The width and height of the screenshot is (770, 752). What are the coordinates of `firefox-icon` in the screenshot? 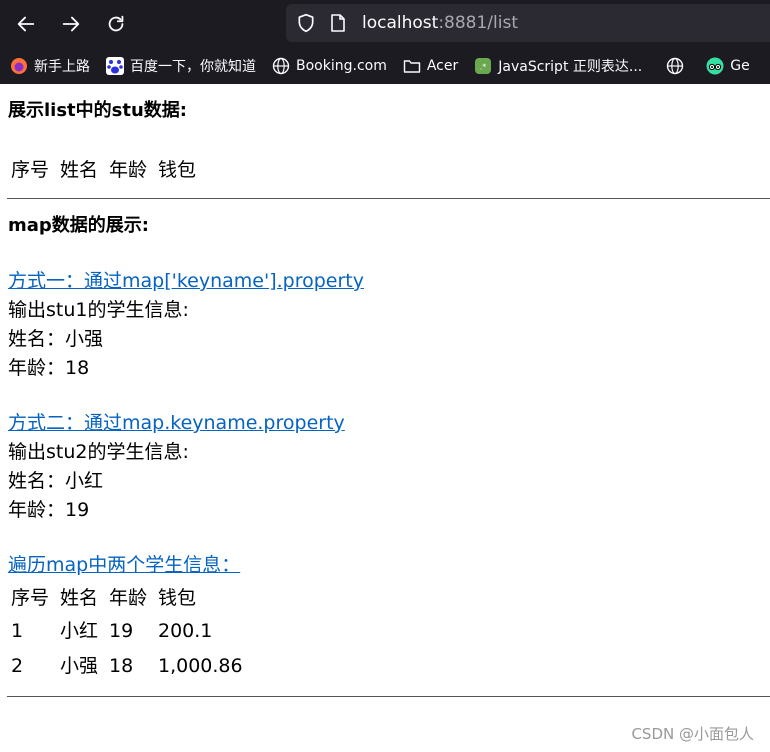 It's located at (19, 66).